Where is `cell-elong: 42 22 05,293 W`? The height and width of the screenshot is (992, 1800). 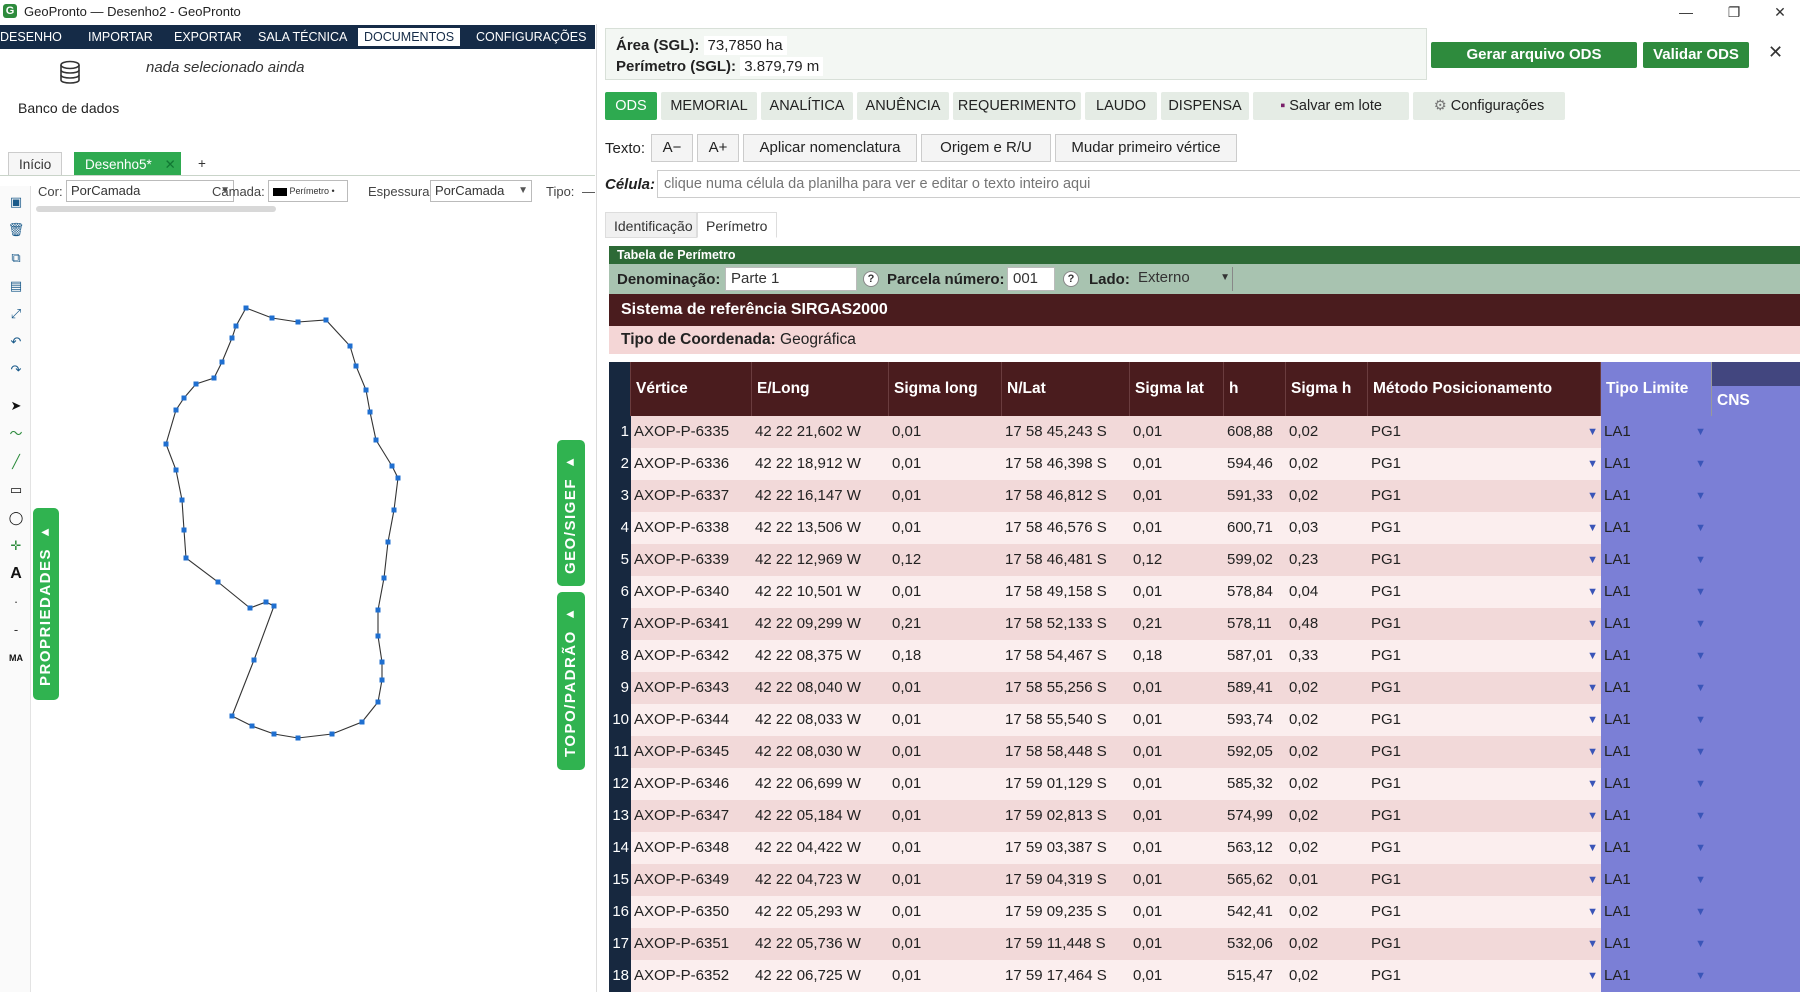
cell-elong: 42 22 05,293 W is located at coordinates (820, 912).